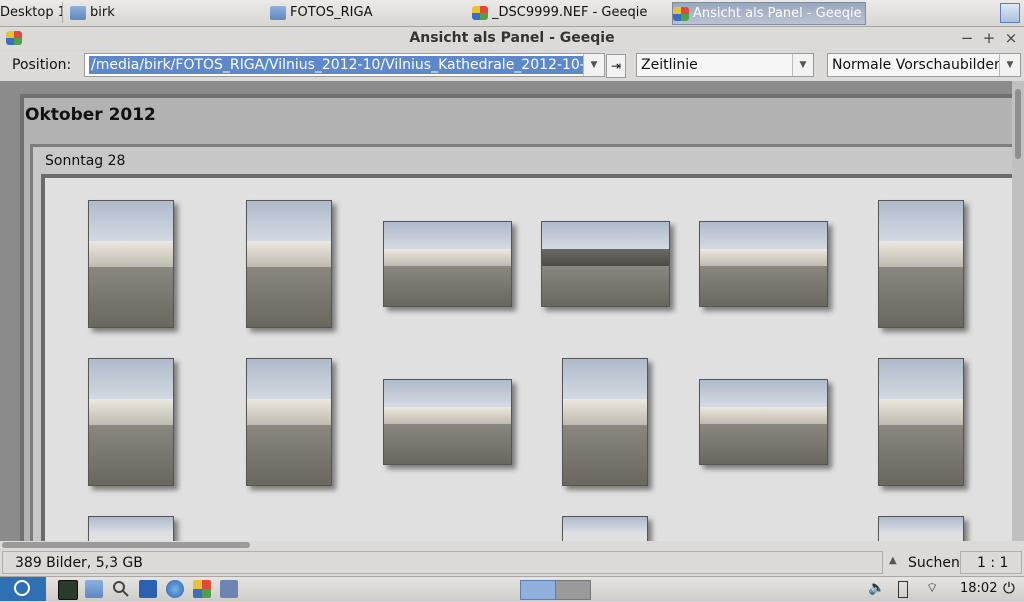  I want to click on start-menu-button, so click(23, 589).